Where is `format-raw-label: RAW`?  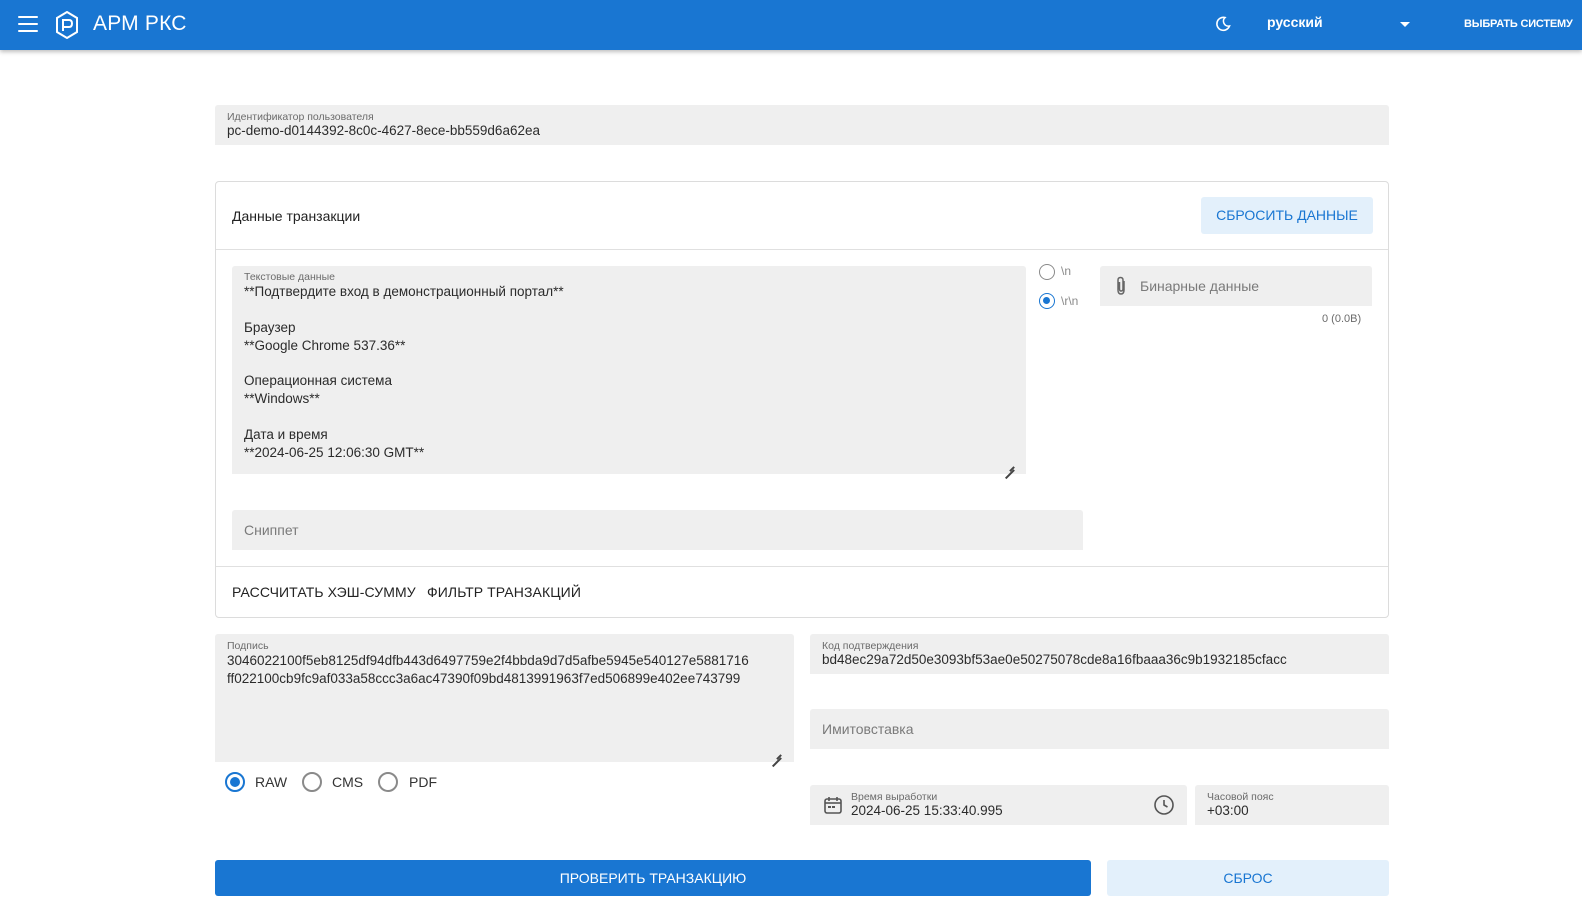
format-raw-label: RAW is located at coordinates (271, 782).